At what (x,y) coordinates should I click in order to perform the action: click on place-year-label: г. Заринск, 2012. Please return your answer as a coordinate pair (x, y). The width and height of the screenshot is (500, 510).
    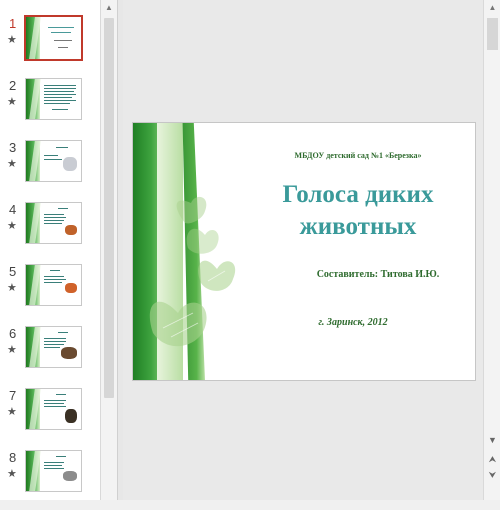
    Looking at the image, I should click on (353, 322).